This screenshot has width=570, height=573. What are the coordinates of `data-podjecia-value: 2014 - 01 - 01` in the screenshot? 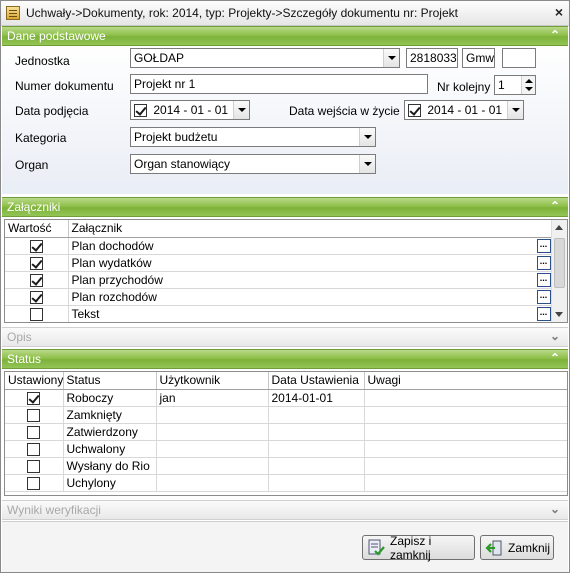 It's located at (191, 110).